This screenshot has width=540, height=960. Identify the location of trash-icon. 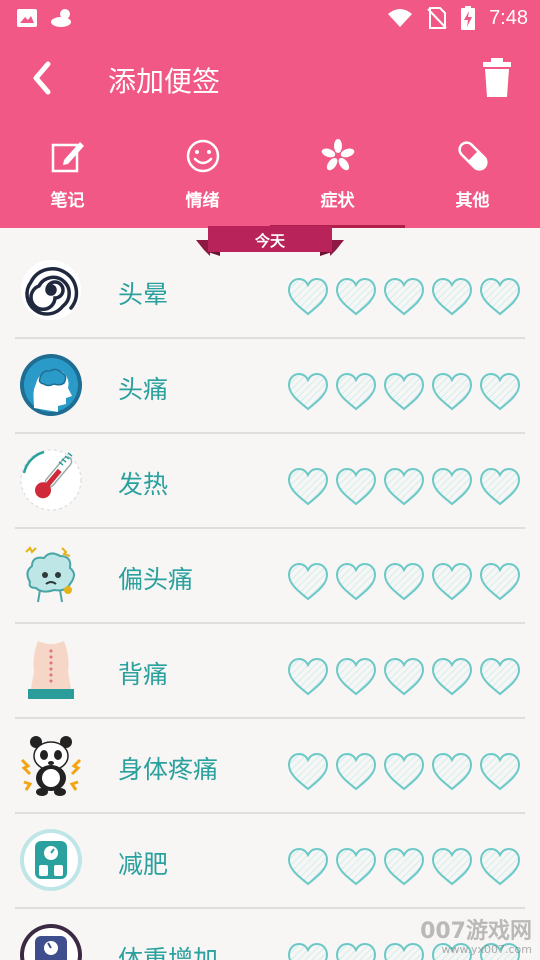
(497, 77).